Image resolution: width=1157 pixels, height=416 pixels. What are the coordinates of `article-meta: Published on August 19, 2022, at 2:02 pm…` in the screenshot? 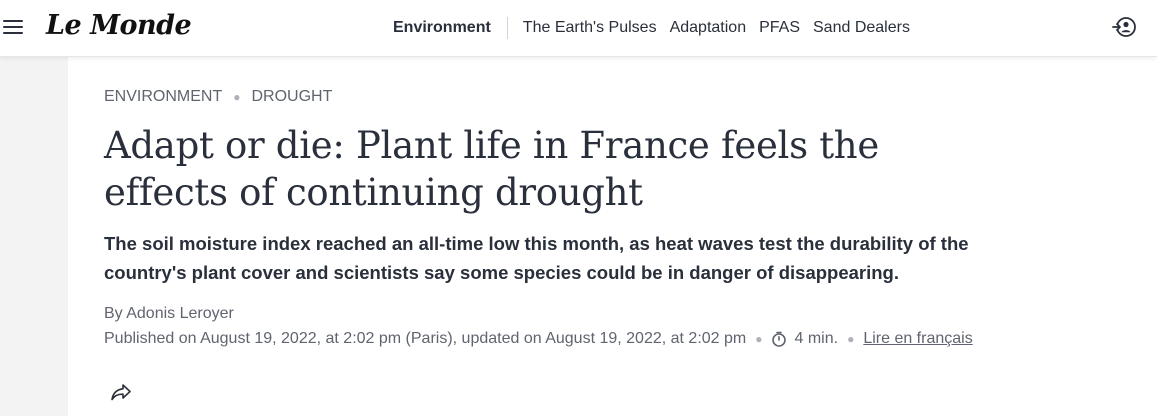 It's located at (538, 339).